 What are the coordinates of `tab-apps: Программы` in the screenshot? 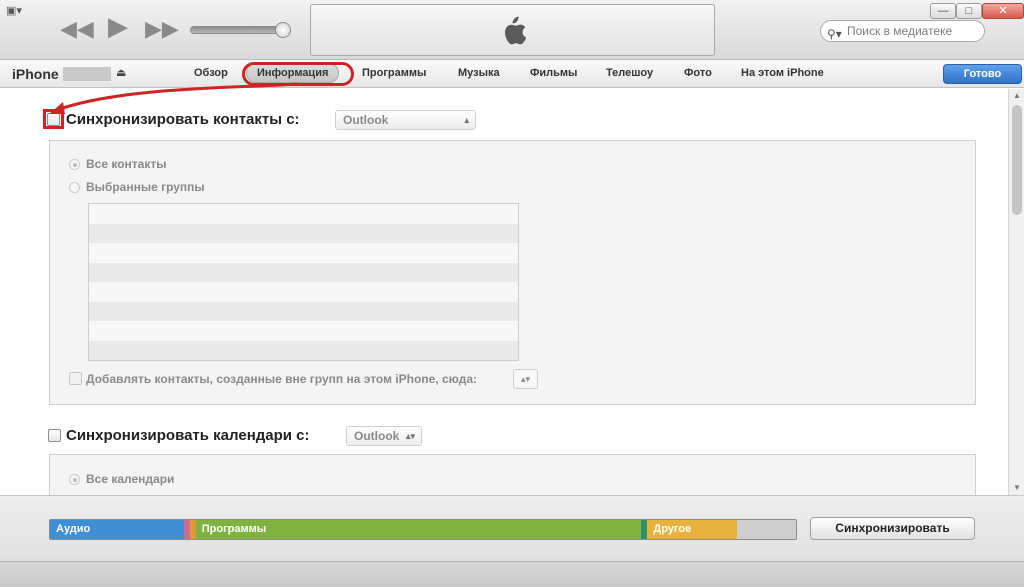 It's located at (394, 73).